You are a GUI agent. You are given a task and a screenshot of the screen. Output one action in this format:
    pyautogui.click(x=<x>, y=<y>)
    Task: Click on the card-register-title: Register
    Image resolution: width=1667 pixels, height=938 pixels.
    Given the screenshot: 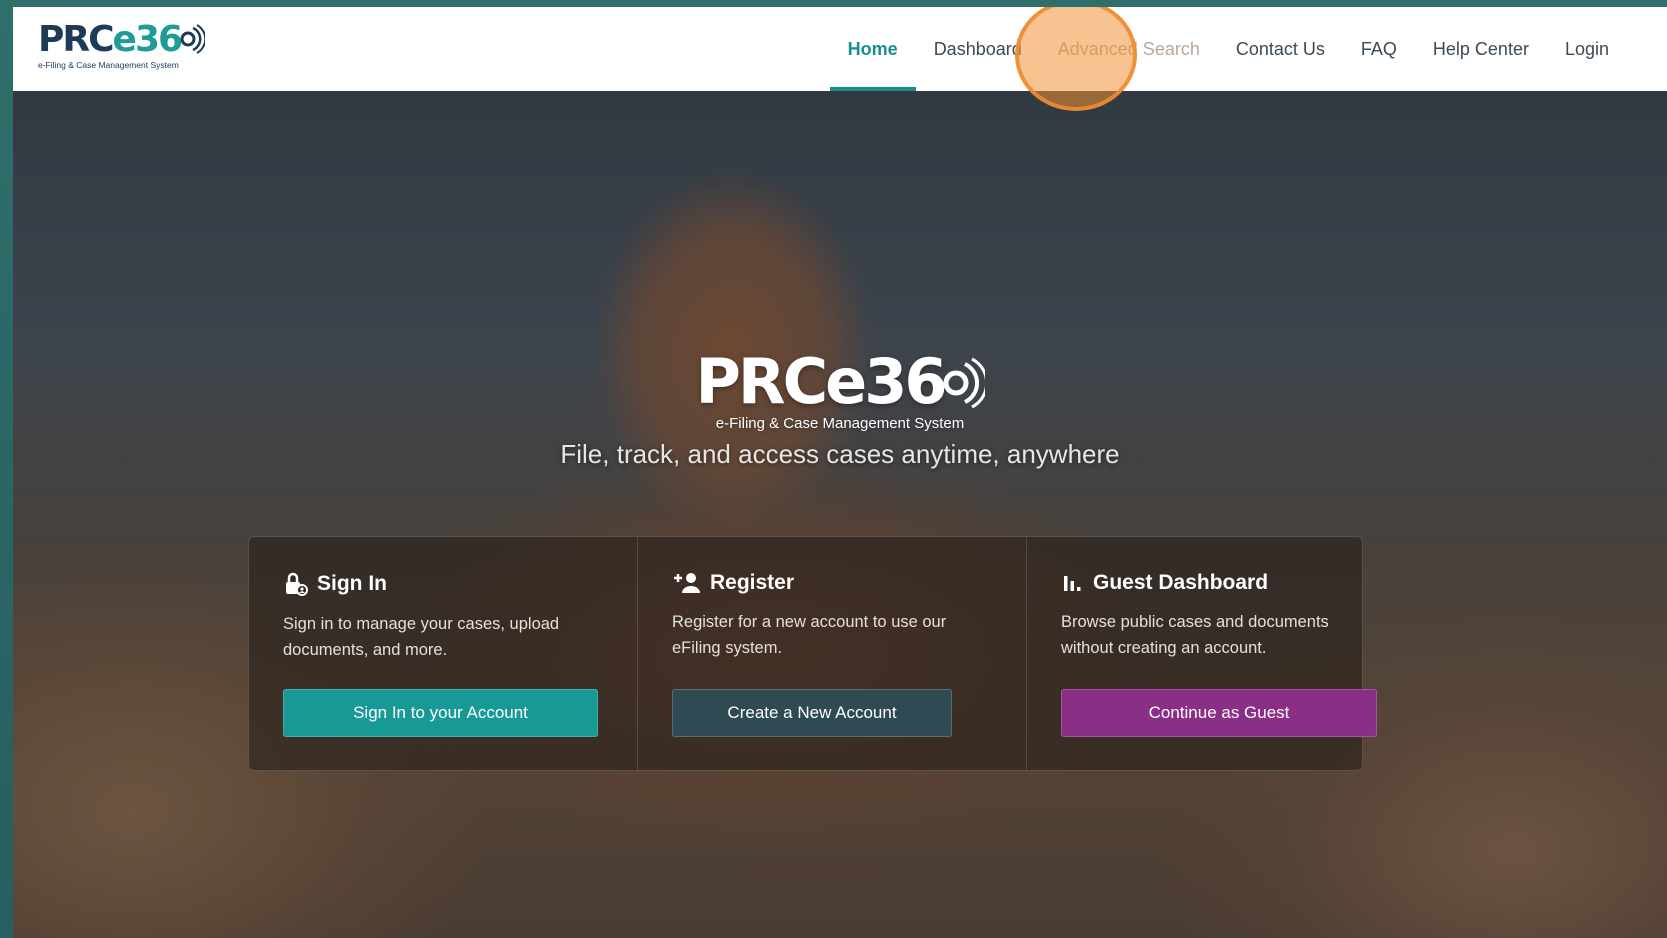 What is the action you would take?
    pyautogui.click(x=832, y=583)
    